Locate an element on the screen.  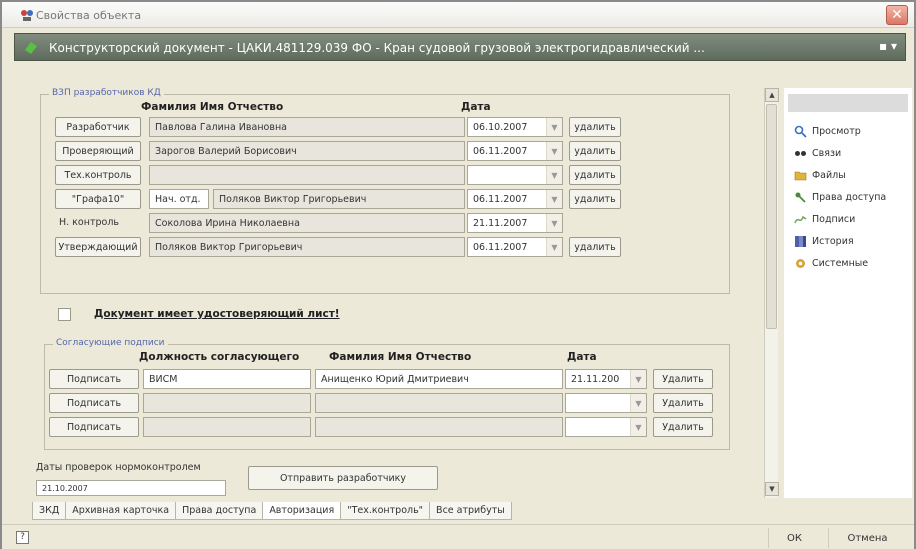
document-icon is located at coordinates (31, 48).